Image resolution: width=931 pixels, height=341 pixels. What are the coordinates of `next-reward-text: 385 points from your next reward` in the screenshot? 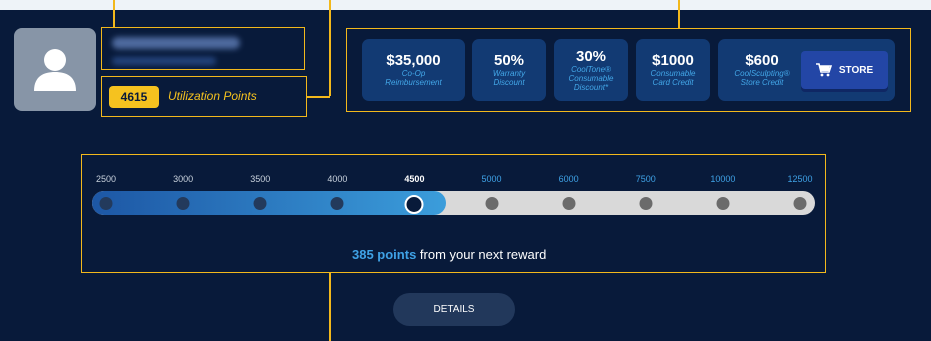 It's located at (449, 254).